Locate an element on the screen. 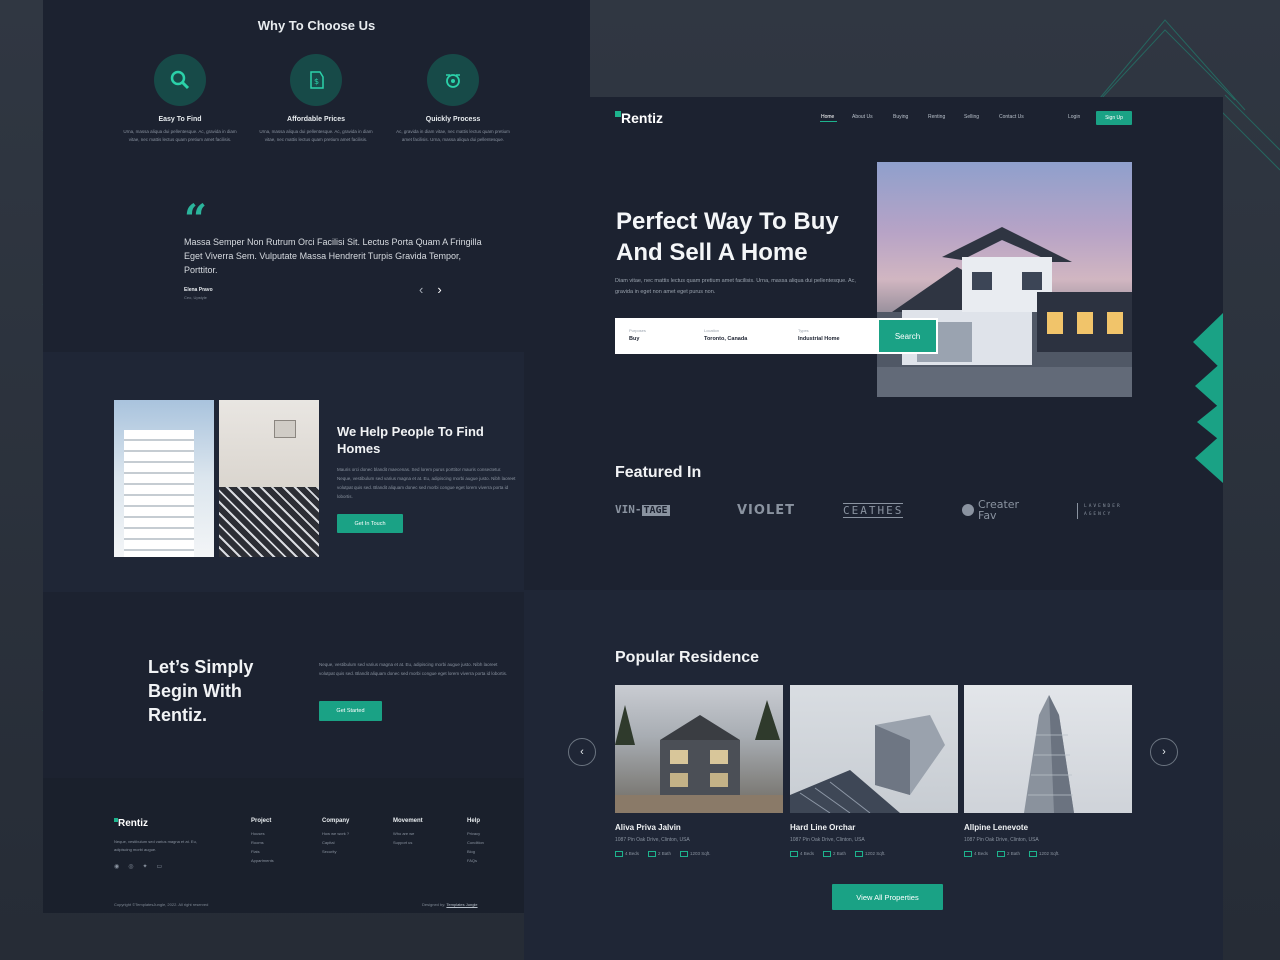 The width and height of the screenshot is (1280, 960). footer-logo: Rentiz is located at coordinates (131, 823).